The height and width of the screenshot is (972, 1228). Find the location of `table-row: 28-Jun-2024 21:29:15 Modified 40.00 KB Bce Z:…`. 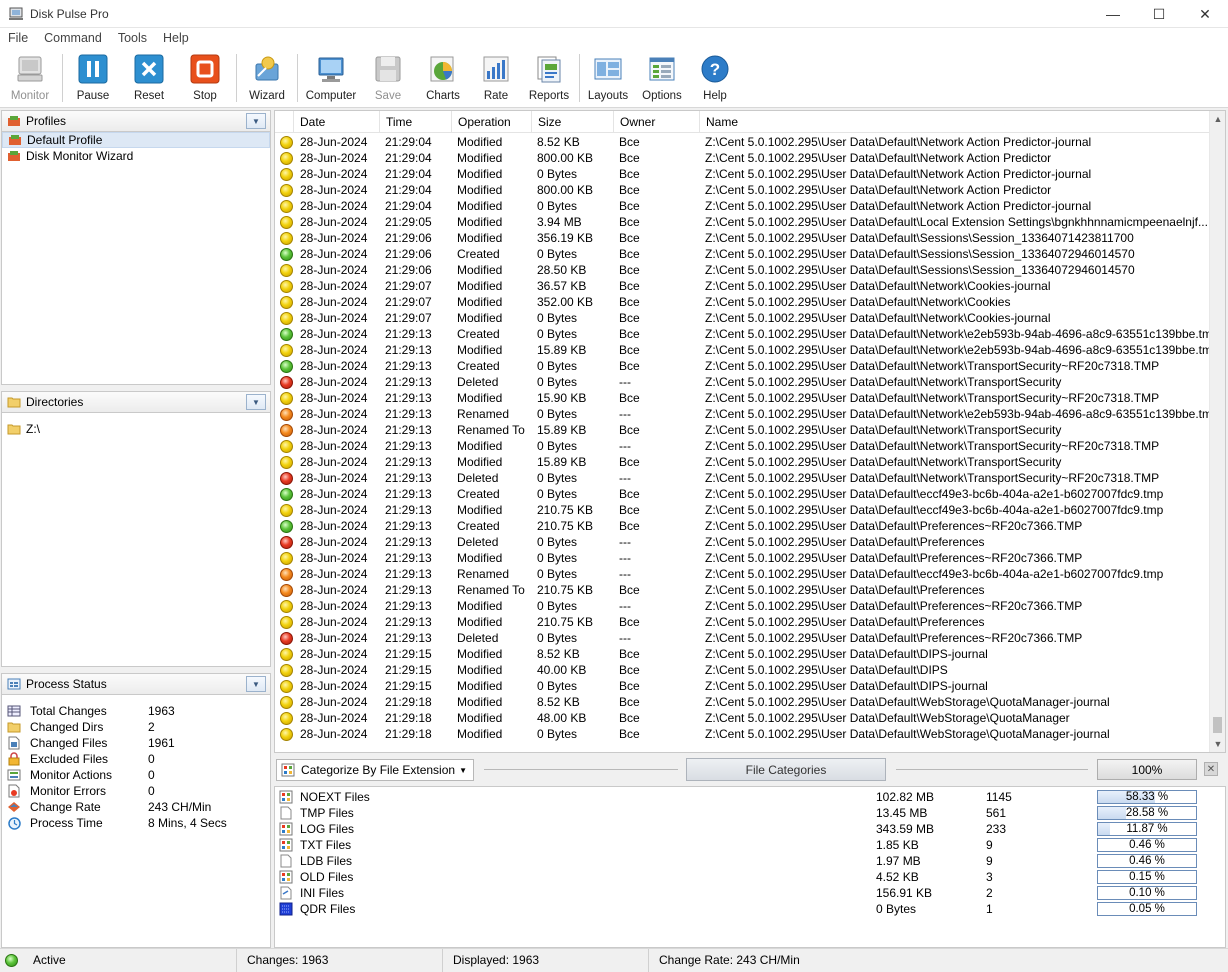

table-row: 28-Jun-2024 21:29:15 Modified 40.00 KB Bce Z:… is located at coordinates (742, 670).